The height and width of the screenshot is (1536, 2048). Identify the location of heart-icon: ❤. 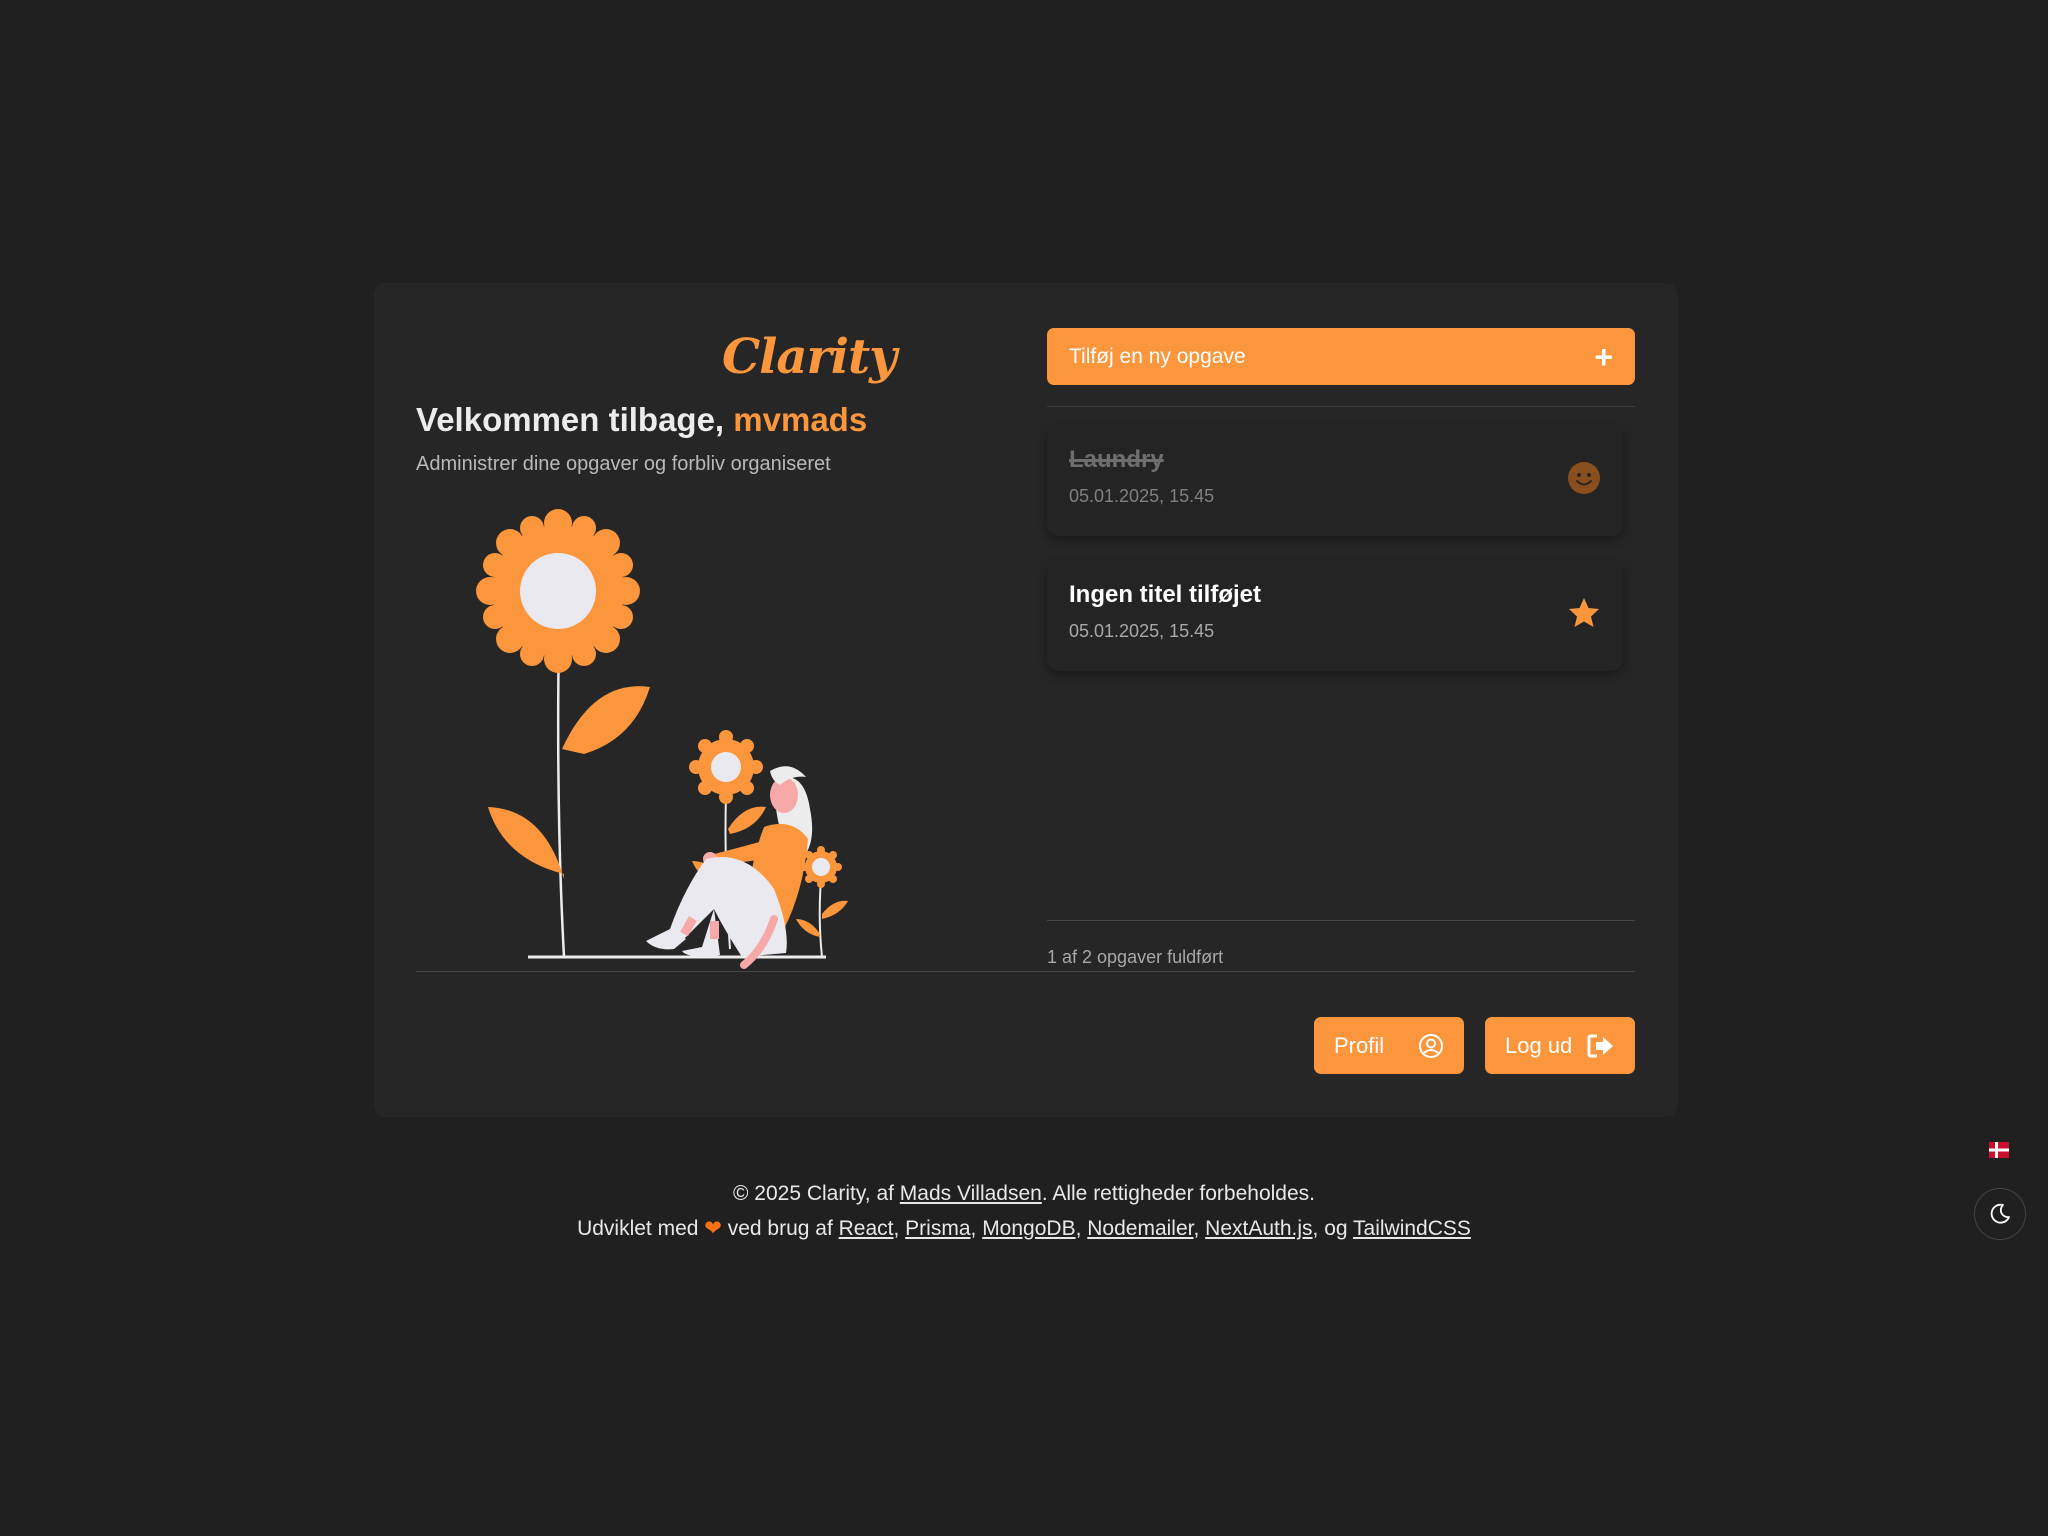
(713, 1228).